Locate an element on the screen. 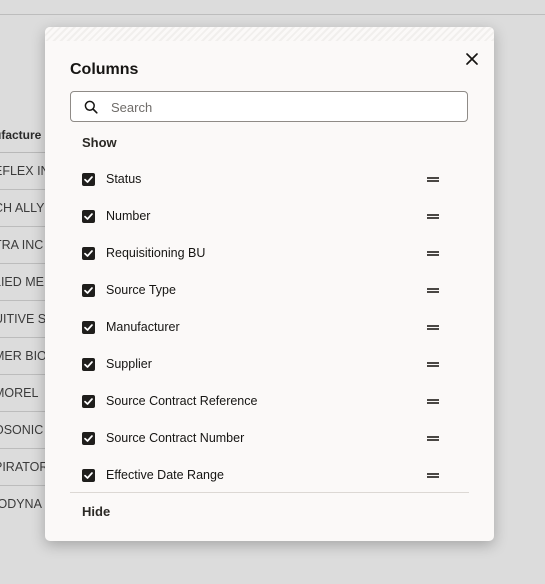  effective-date-range-checkbox is located at coordinates (88, 475).